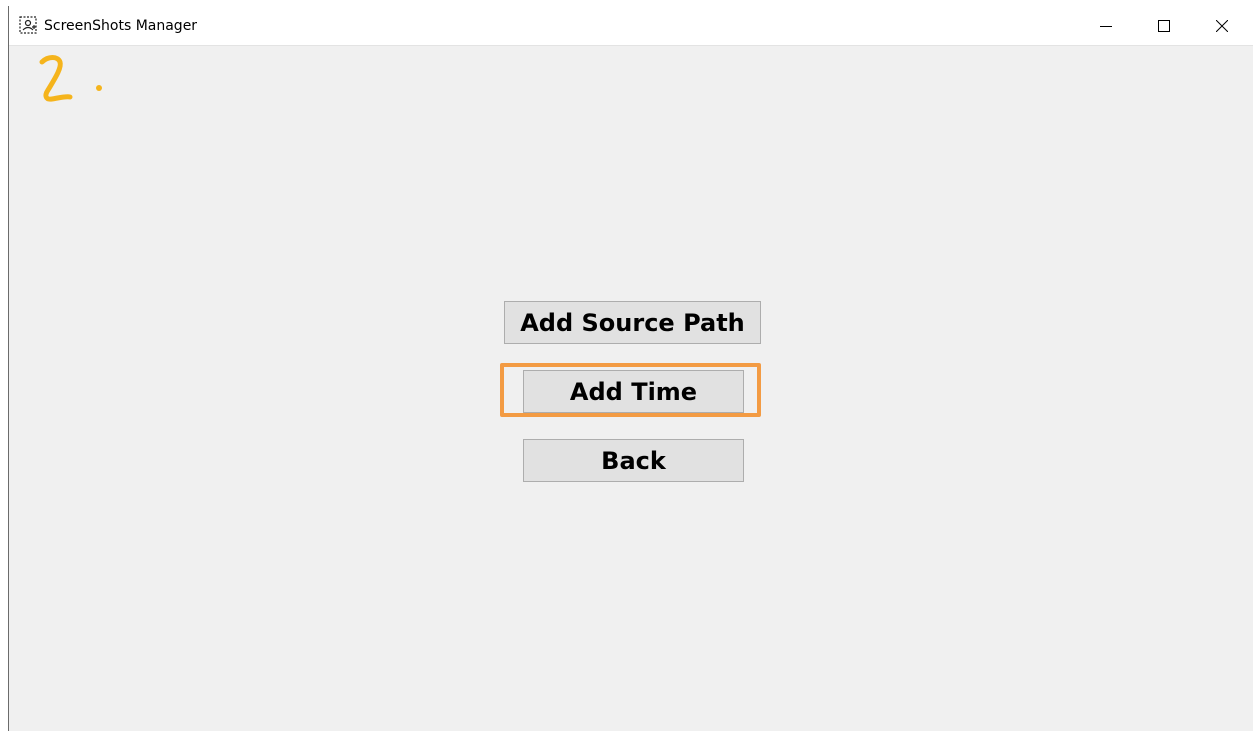  I want to click on screenshot-app-icon, so click(28, 25).